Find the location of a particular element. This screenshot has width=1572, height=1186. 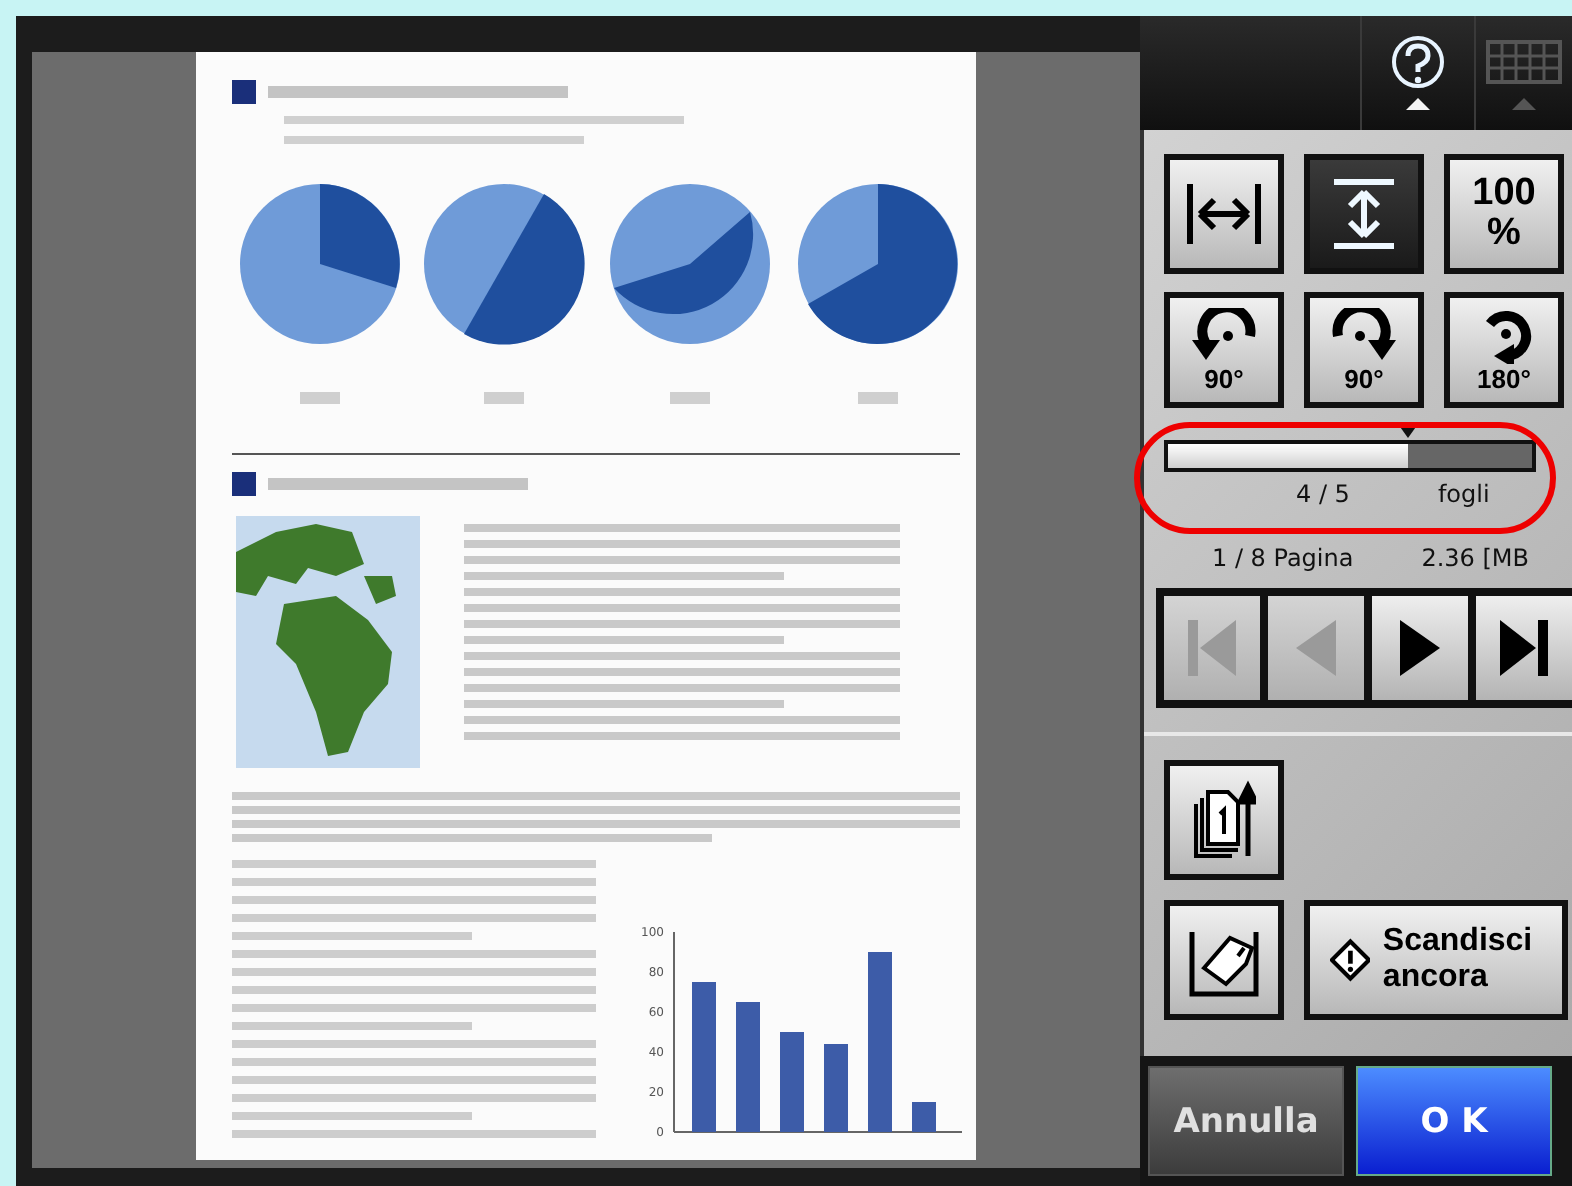

next-icon is located at coordinates (1420, 648).